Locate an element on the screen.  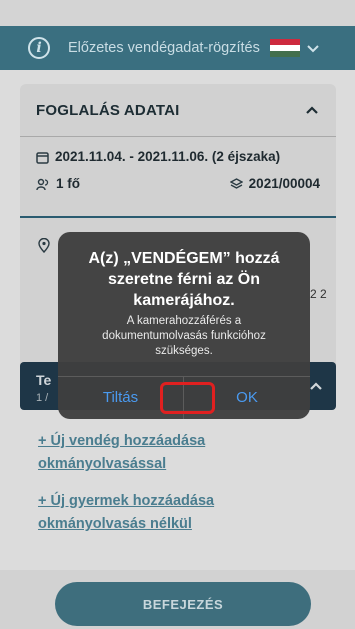
guests-row: 1 fő 2021/00004 is located at coordinates (178, 183).